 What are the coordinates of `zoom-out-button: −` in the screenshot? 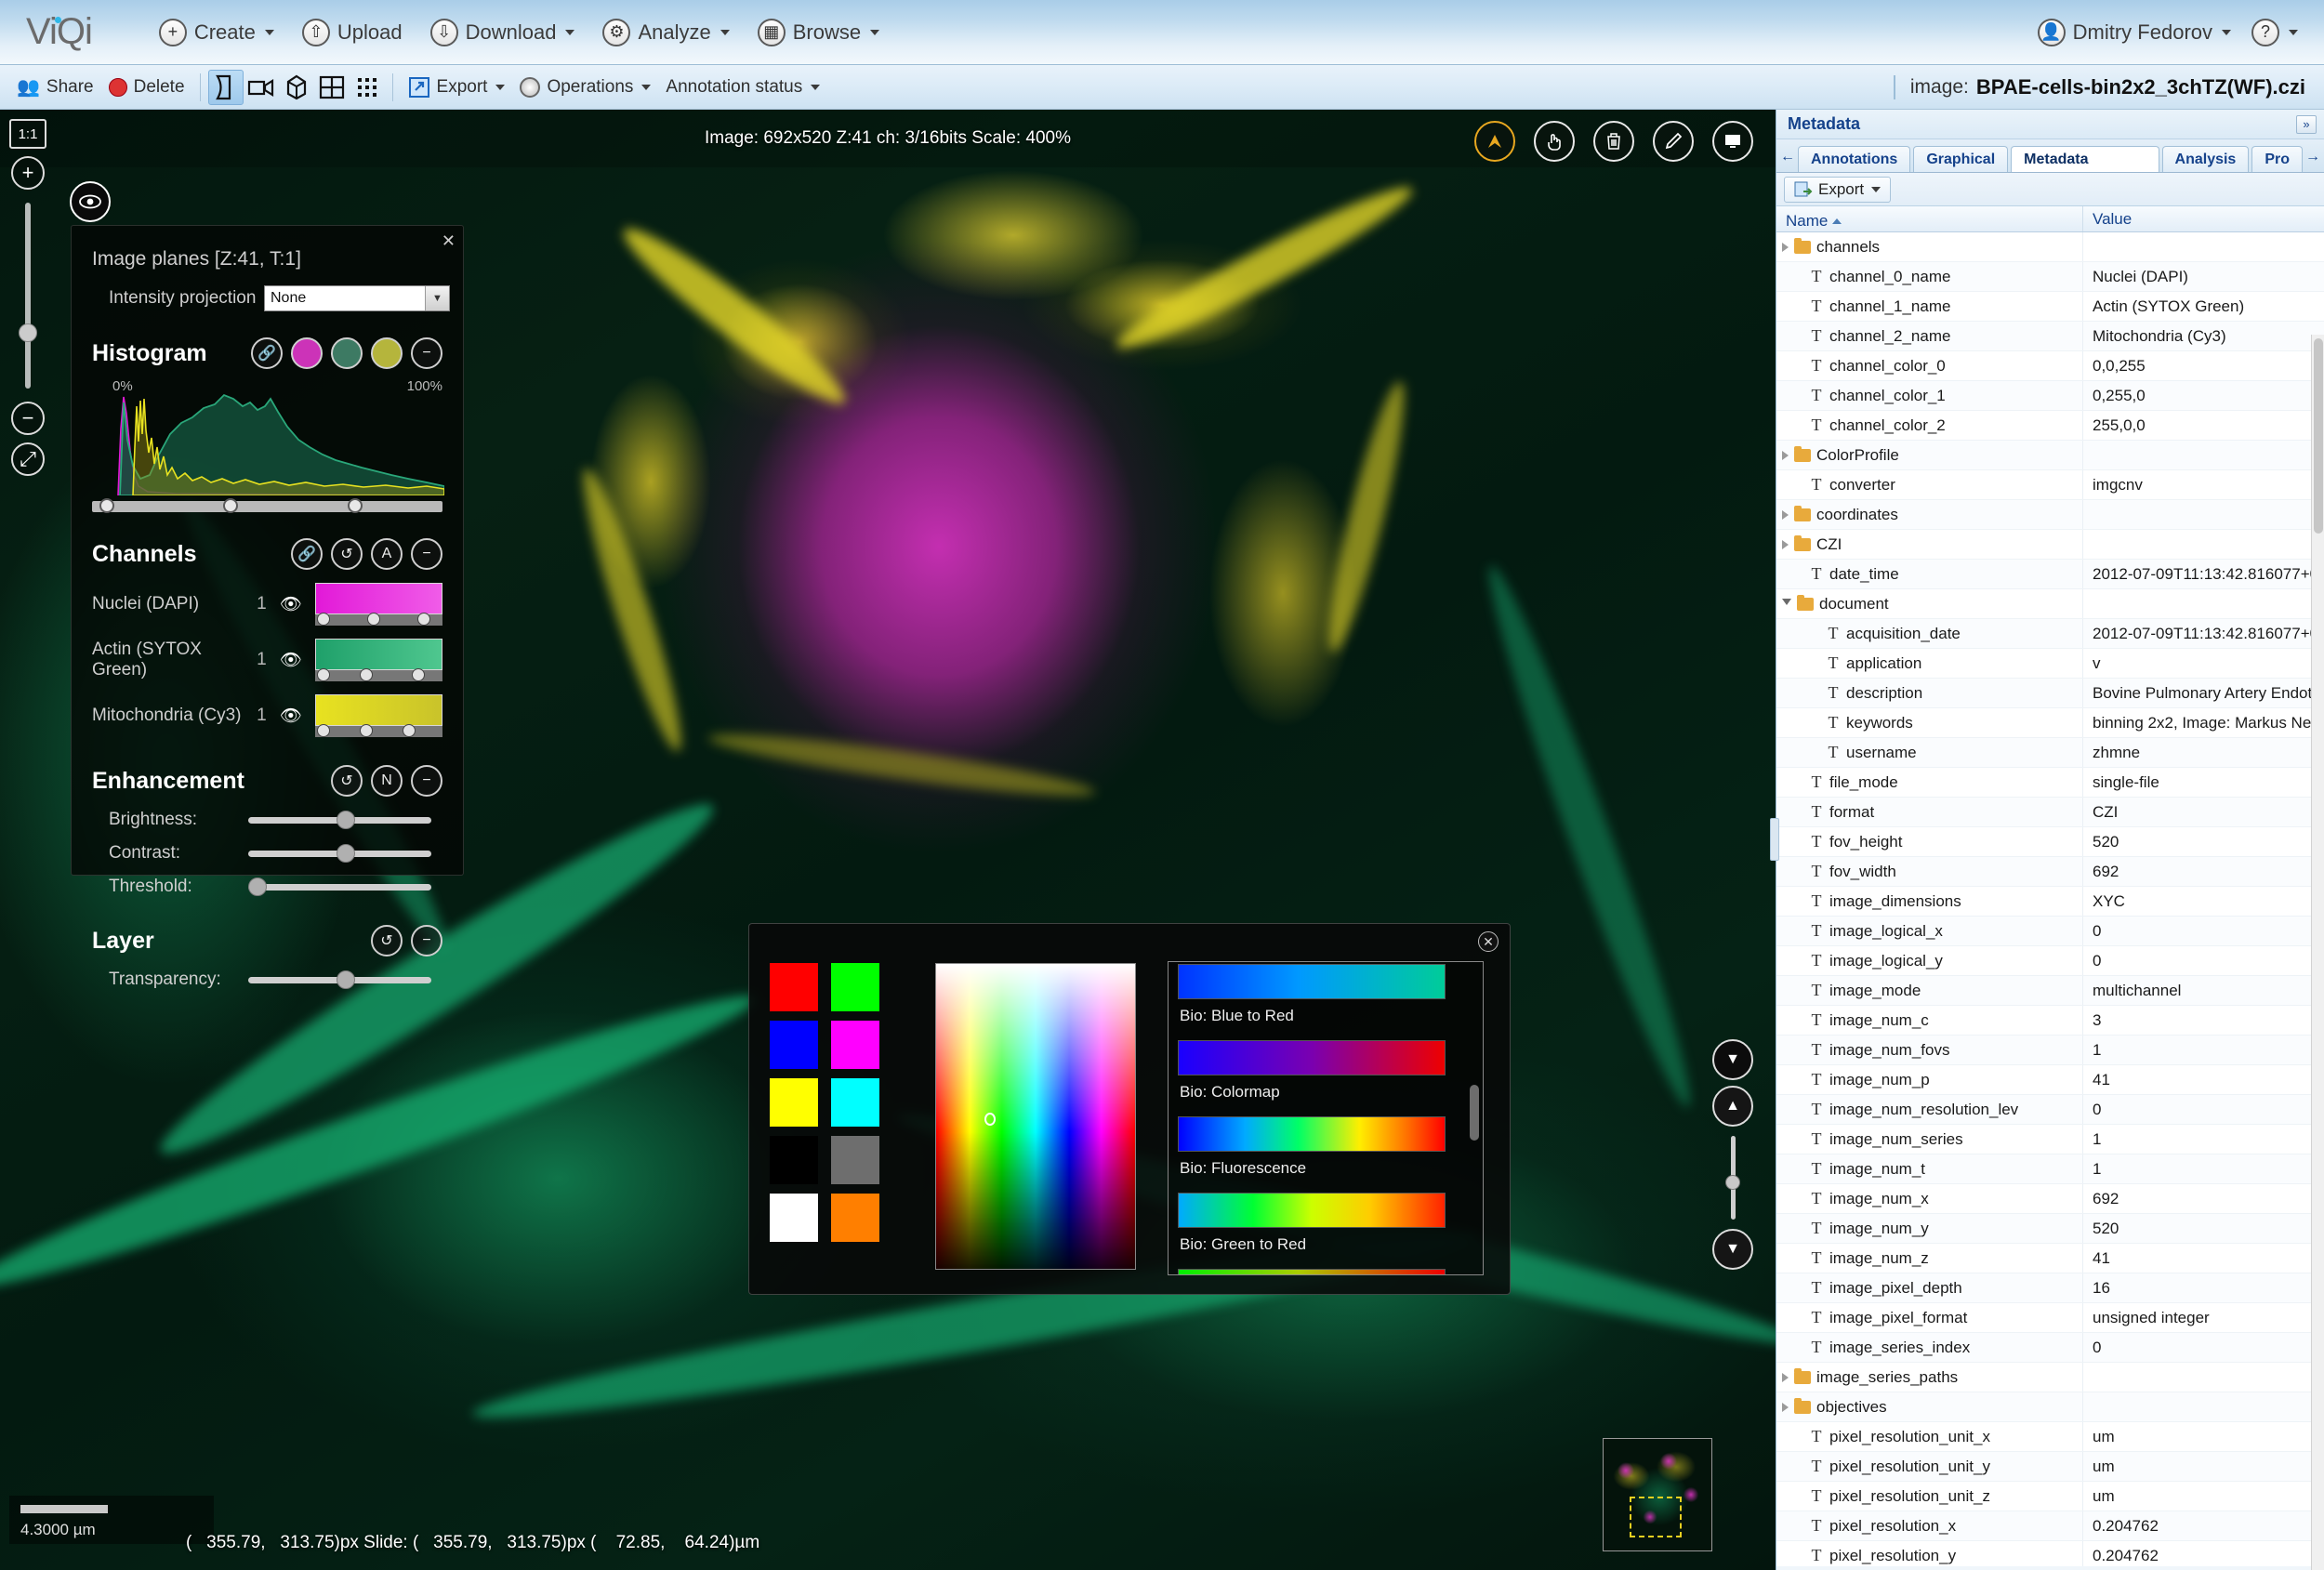 It's located at (28, 419).